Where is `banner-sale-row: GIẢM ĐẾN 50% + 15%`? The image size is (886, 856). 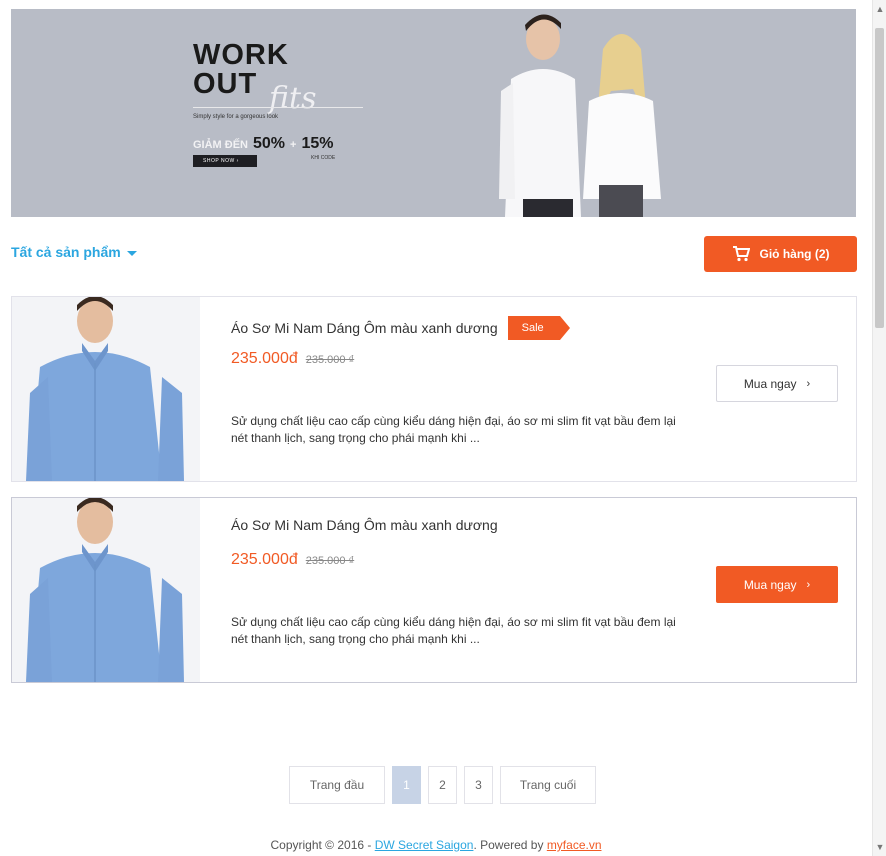 banner-sale-row: GIẢM ĐẾN 50% + 15% is located at coordinates (263, 144).